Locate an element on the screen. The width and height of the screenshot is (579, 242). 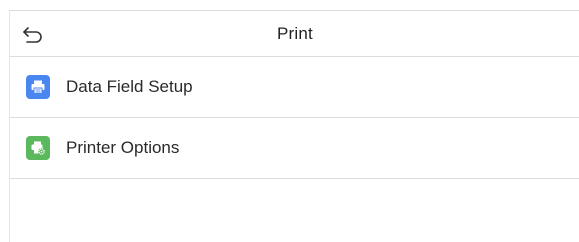
back-button is located at coordinates (33, 34).